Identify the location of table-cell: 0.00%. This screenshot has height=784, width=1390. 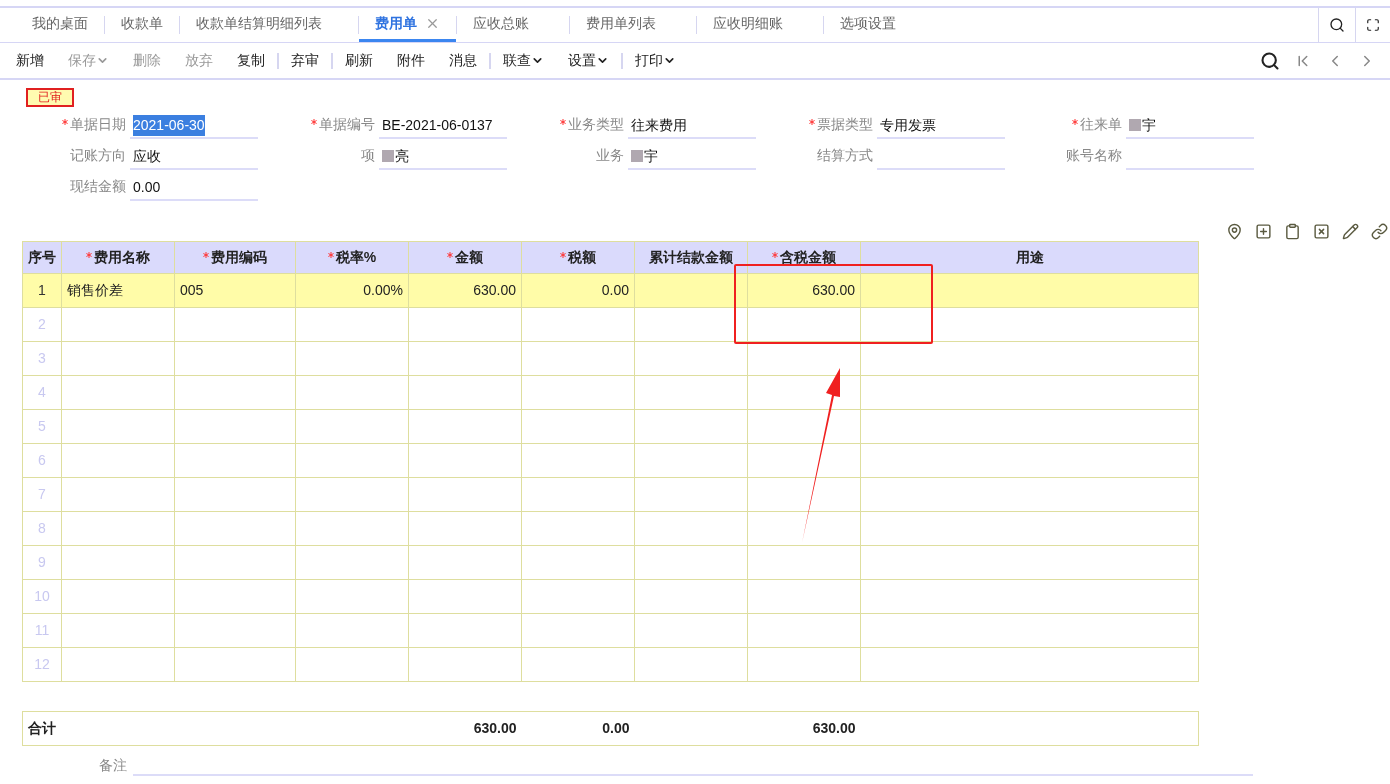
(383, 290).